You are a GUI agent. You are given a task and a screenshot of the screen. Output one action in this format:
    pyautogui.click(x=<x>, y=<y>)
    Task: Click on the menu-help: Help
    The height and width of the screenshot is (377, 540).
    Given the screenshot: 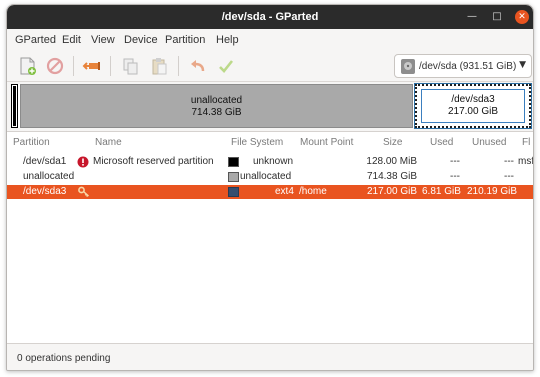 What is the action you would take?
    pyautogui.click(x=227, y=40)
    